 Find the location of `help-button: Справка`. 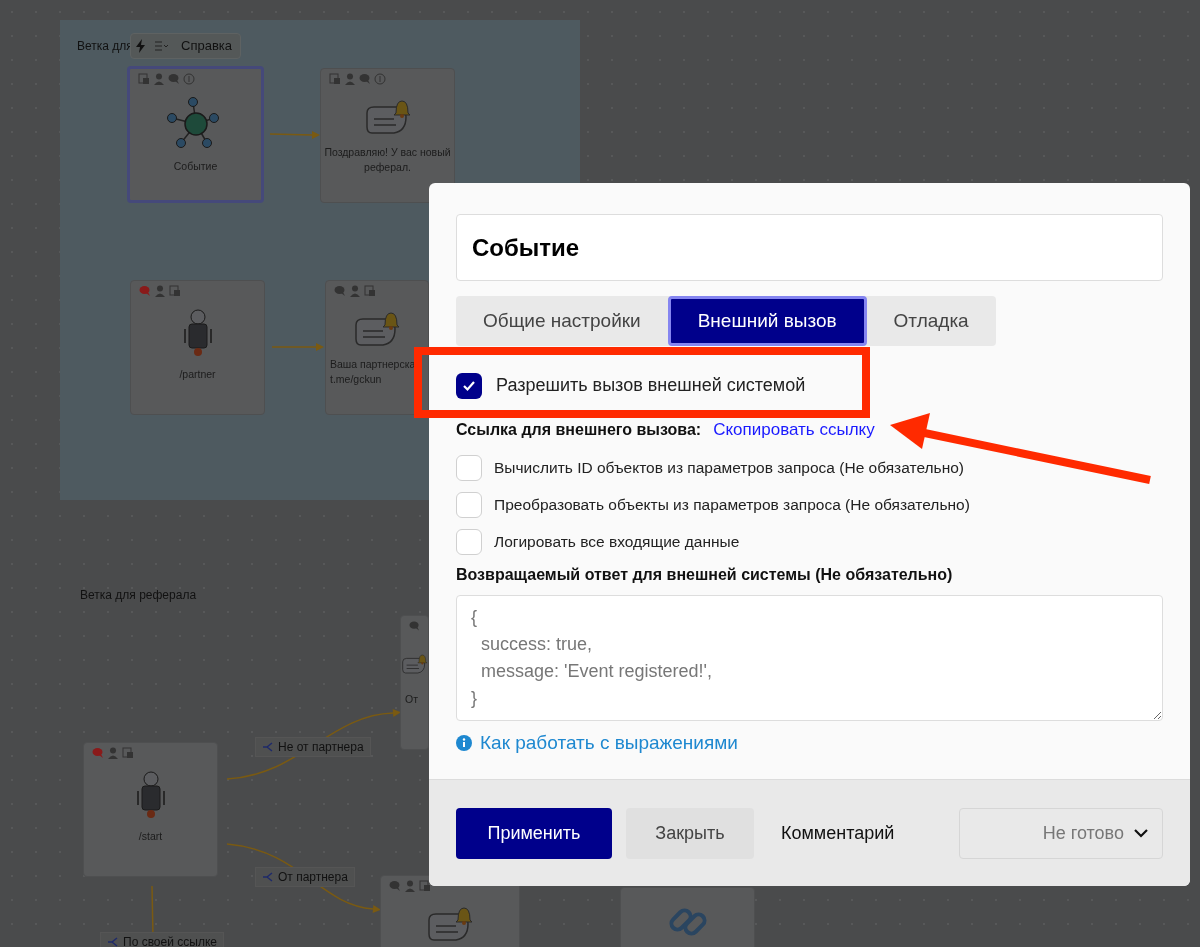

help-button: Справка is located at coordinates (206, 46).